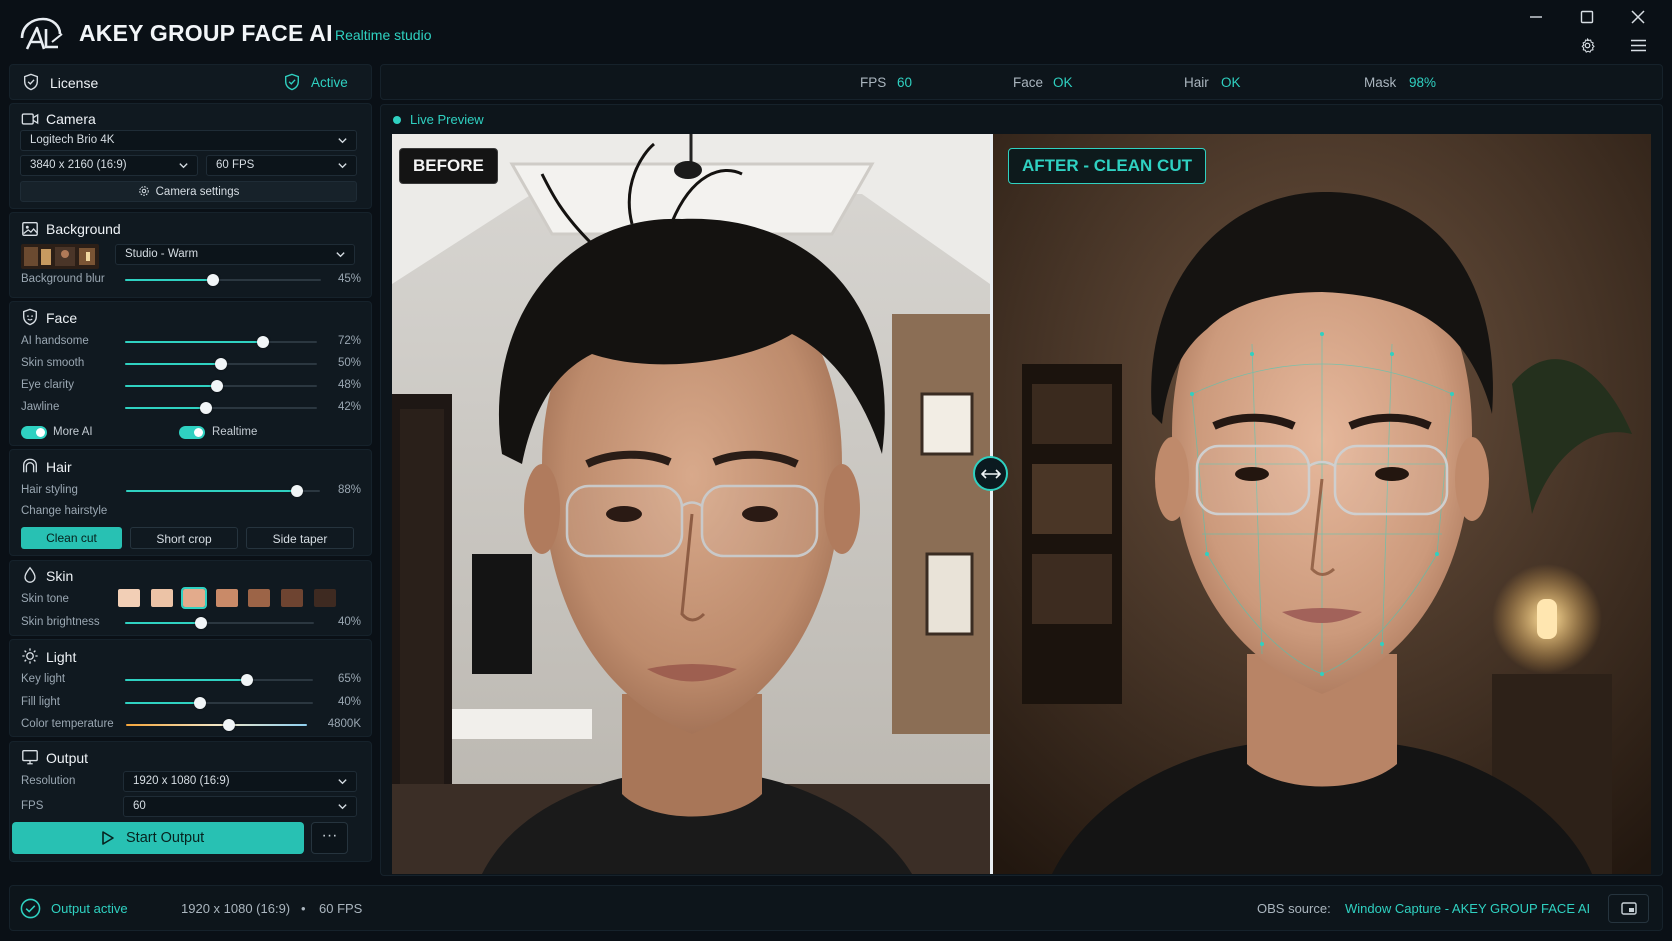  Describe the element at coordinates (836, 31) in the screenshot. I see `title-bar: AKEY GROUP FACE AI Realtime studio` at that location.